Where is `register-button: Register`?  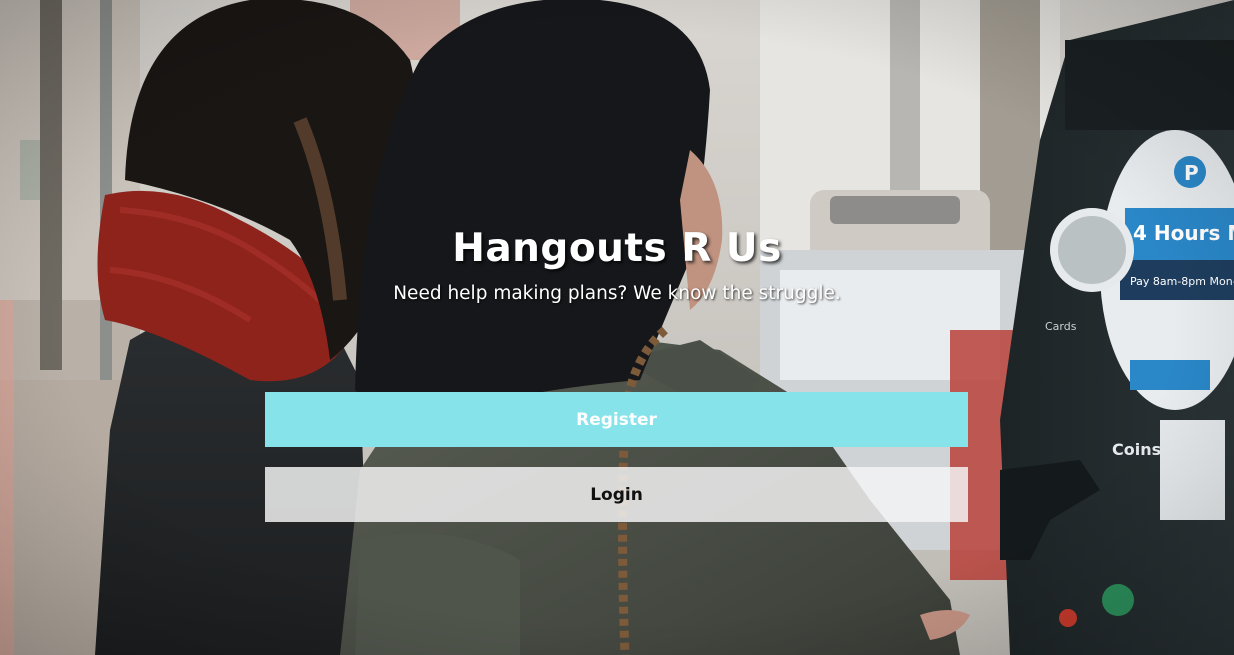
register-button: Register is located at coordinates (616, 419).